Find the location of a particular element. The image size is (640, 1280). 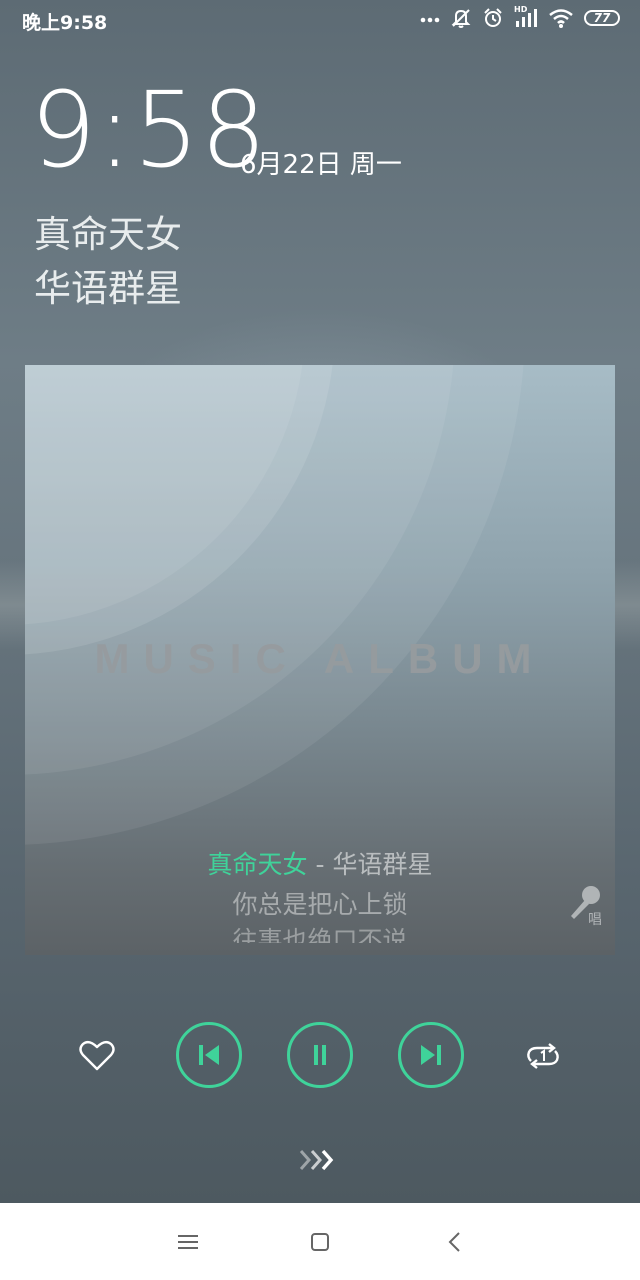

pause-button is located at coordinates (320, 1055).